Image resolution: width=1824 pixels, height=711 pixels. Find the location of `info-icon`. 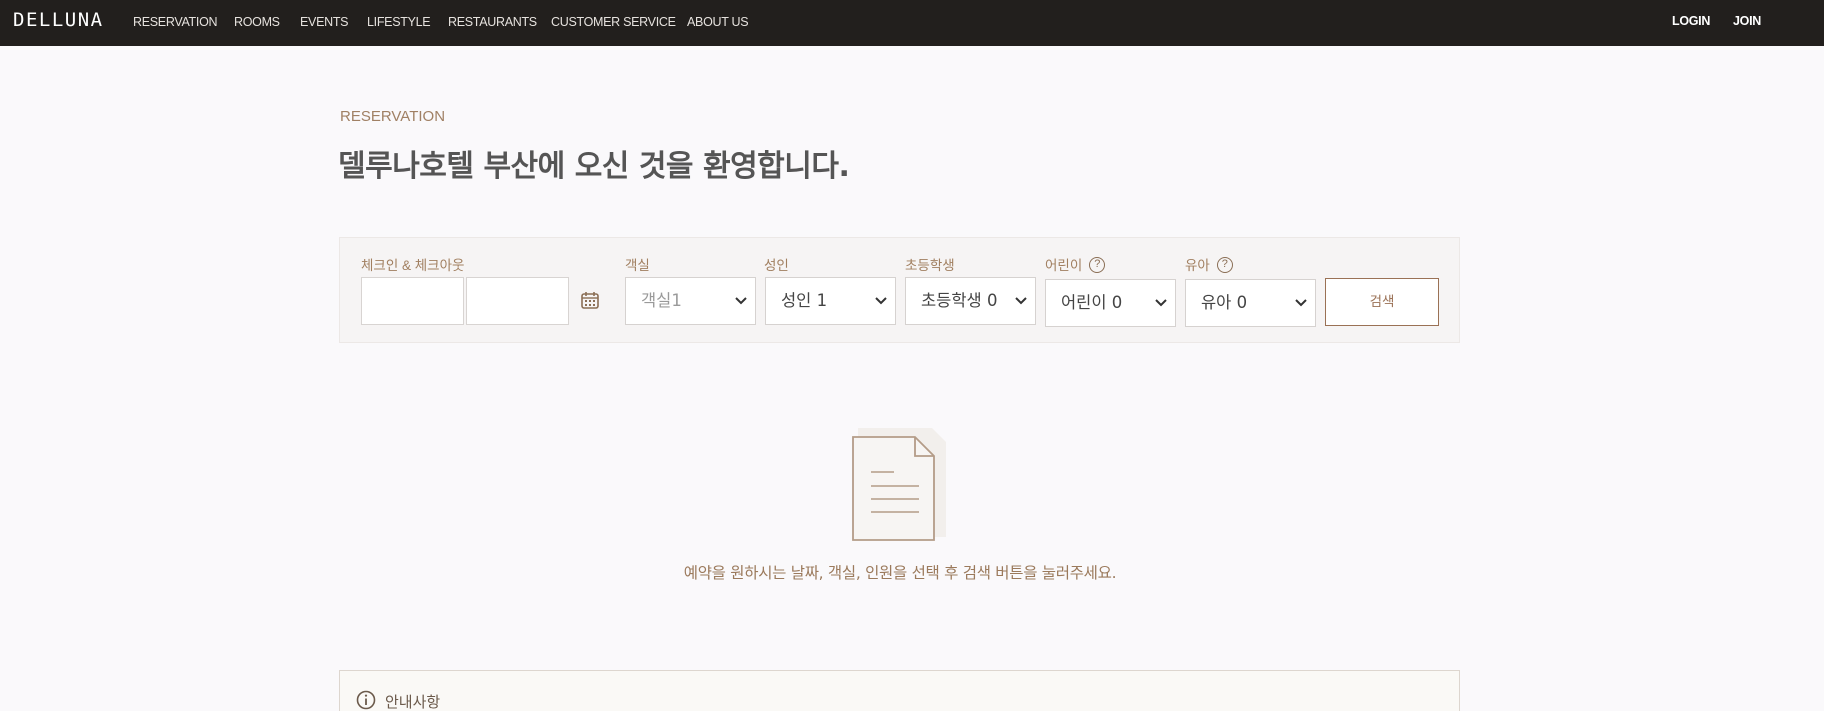

info-icon is located at coordinates (366, 700).